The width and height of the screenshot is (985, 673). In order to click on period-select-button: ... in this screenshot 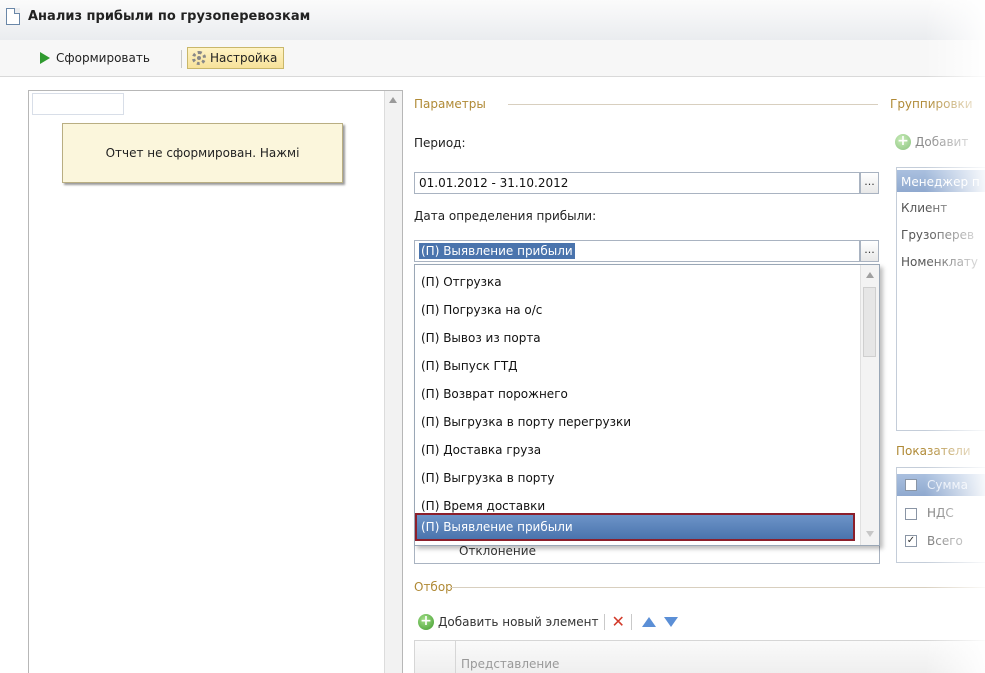, I will do `click(869, 183)`.